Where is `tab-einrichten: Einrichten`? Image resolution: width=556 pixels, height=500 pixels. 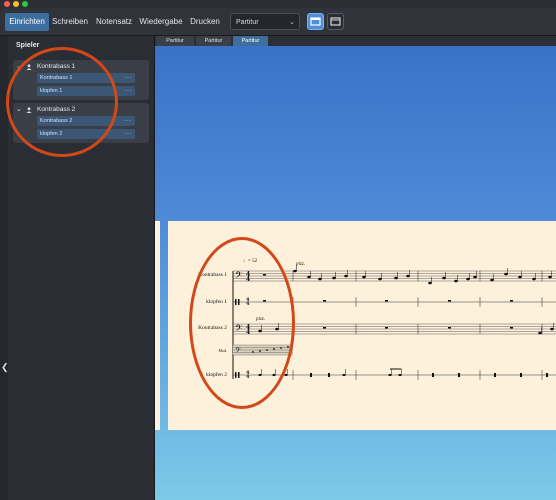
tab-einrichten: Einrichten is located at coordinates (27, 22).